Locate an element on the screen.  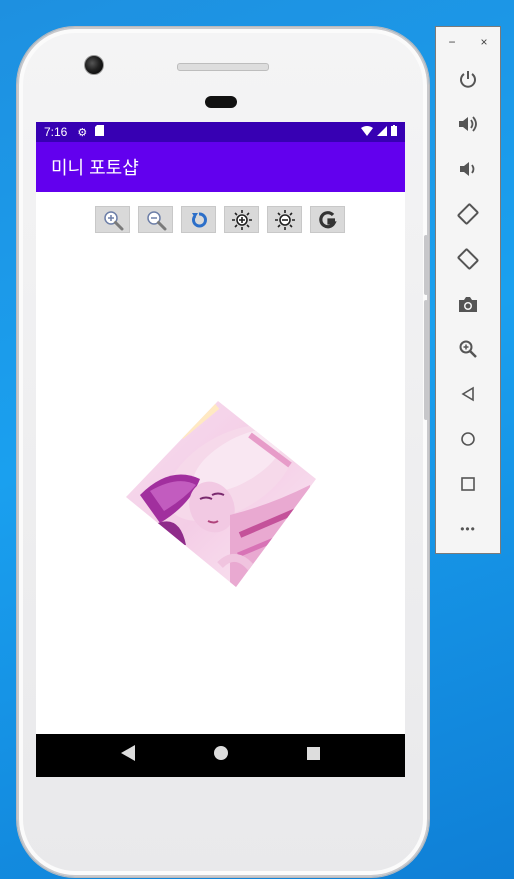
emulator-control-panel: − × ••• is located at coordinates (468, 290).